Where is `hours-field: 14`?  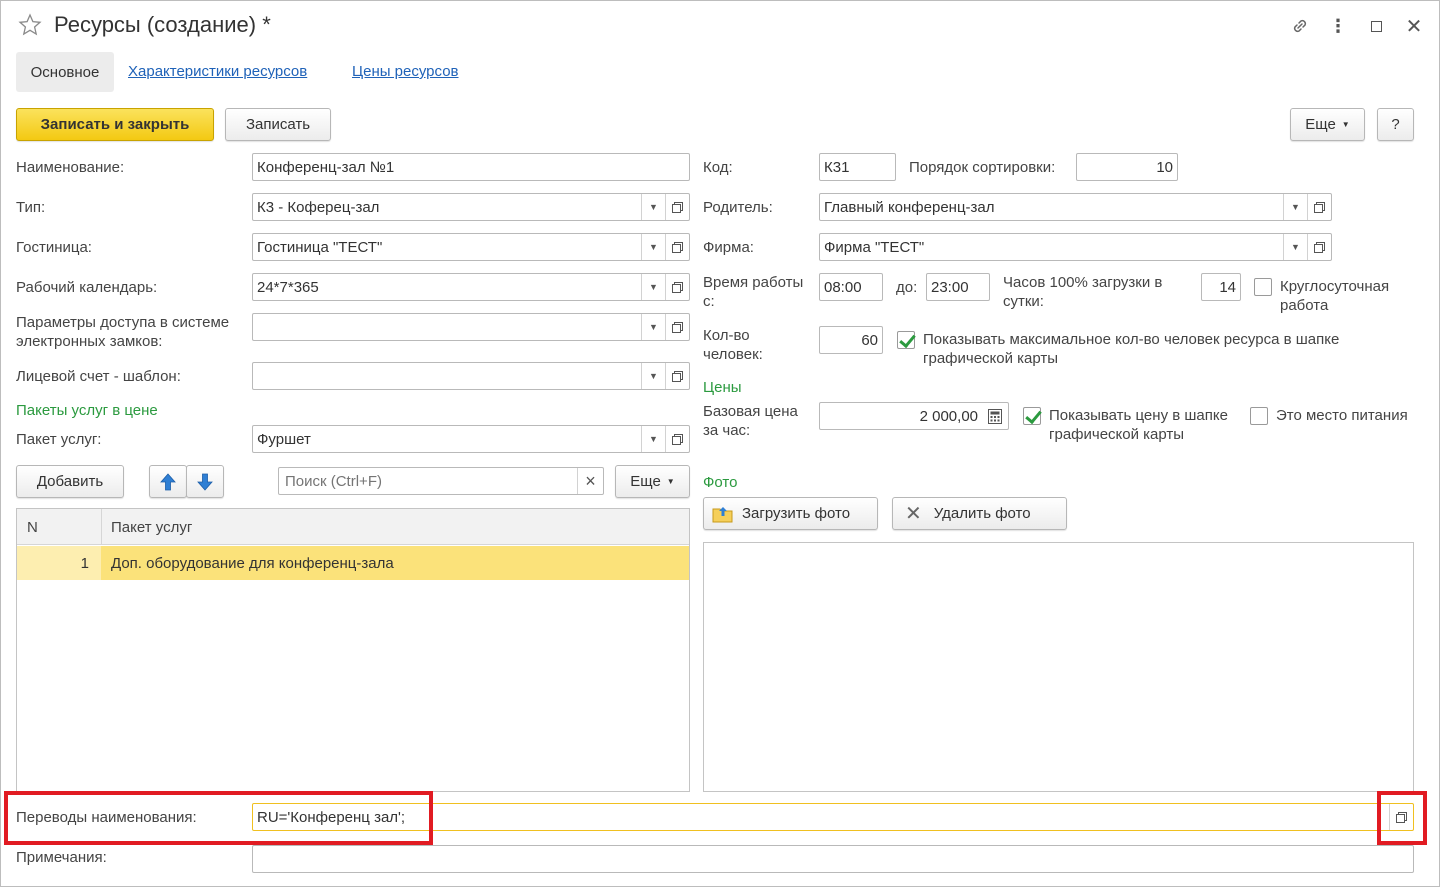
hours-field: 14 is located at coordinates (1221, 287).